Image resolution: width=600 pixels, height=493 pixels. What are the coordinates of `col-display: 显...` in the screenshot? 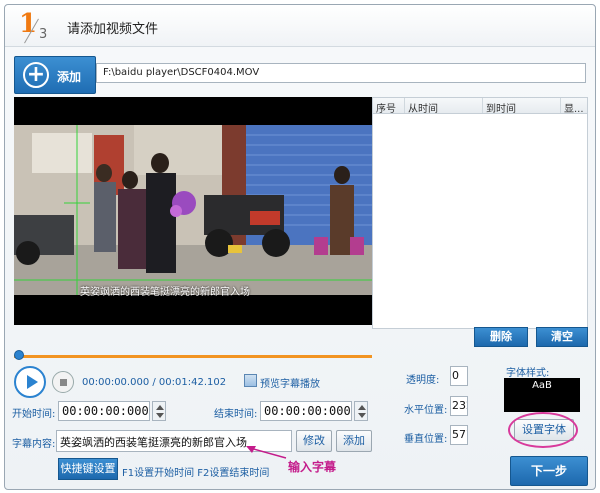 It's located at (574, 108).